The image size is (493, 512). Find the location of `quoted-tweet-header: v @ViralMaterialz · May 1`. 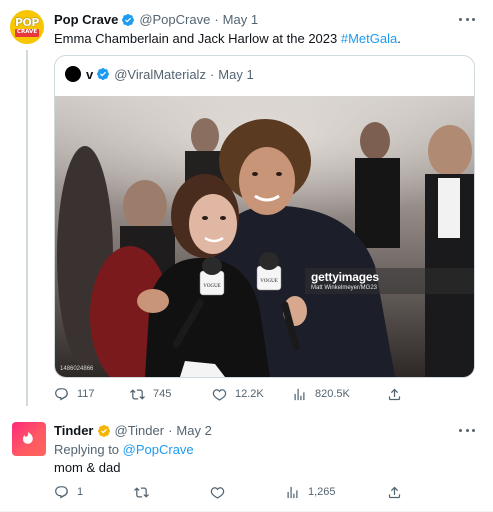

quoted-tweet-header: v @ViralMaterialz · May 1 is located at coordinates (159, 74).